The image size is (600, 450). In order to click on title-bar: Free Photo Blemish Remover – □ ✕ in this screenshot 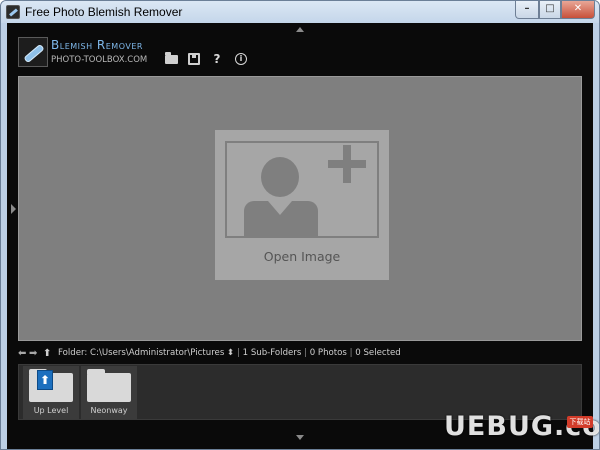, I will do `click(300, 12)`.